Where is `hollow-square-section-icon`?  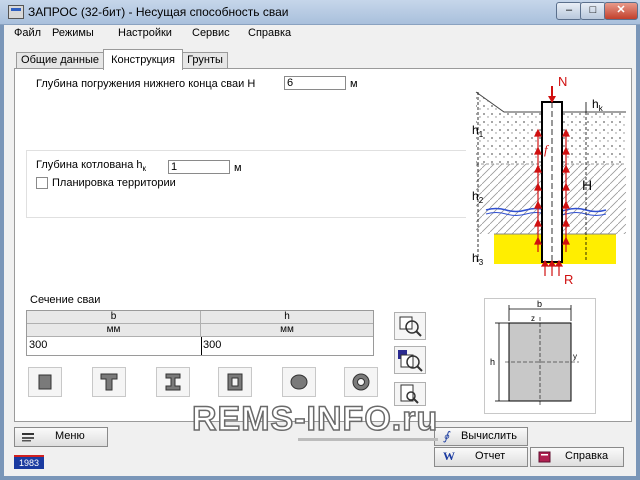
hollow-square-section-icon is located at coordinates (235, 382).